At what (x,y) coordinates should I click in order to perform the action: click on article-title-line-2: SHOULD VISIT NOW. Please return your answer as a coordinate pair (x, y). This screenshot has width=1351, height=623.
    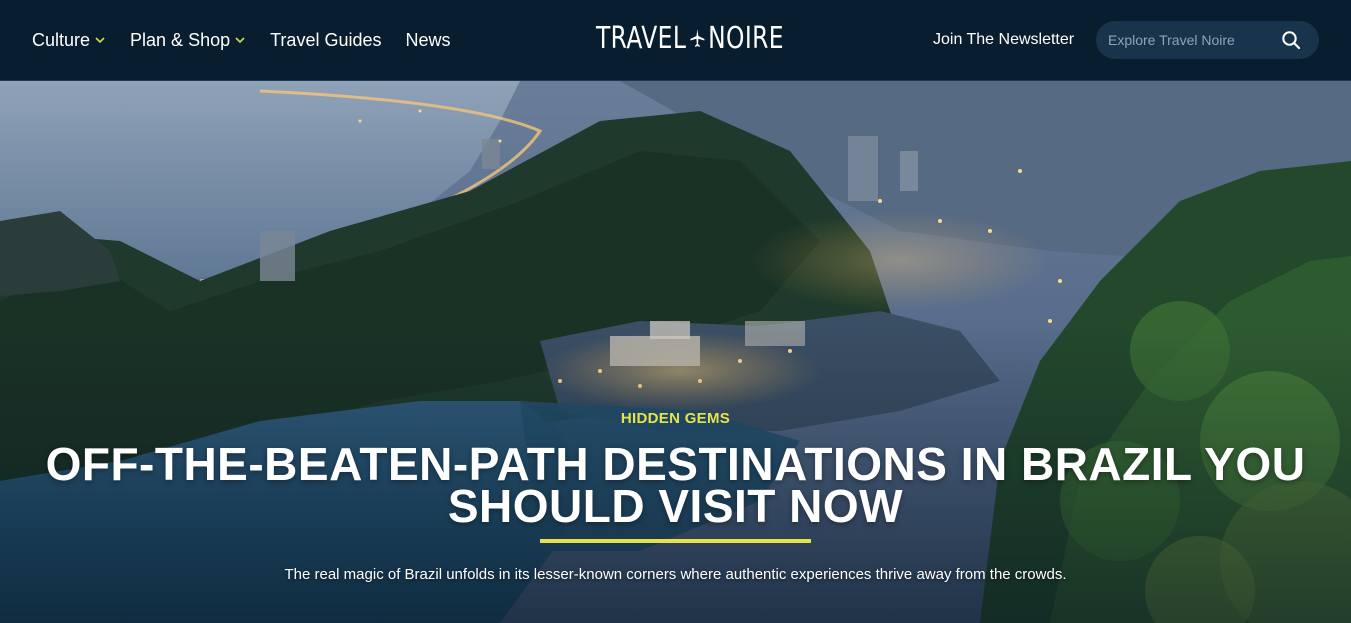
    Looking at the image, I should click on (675, 506).